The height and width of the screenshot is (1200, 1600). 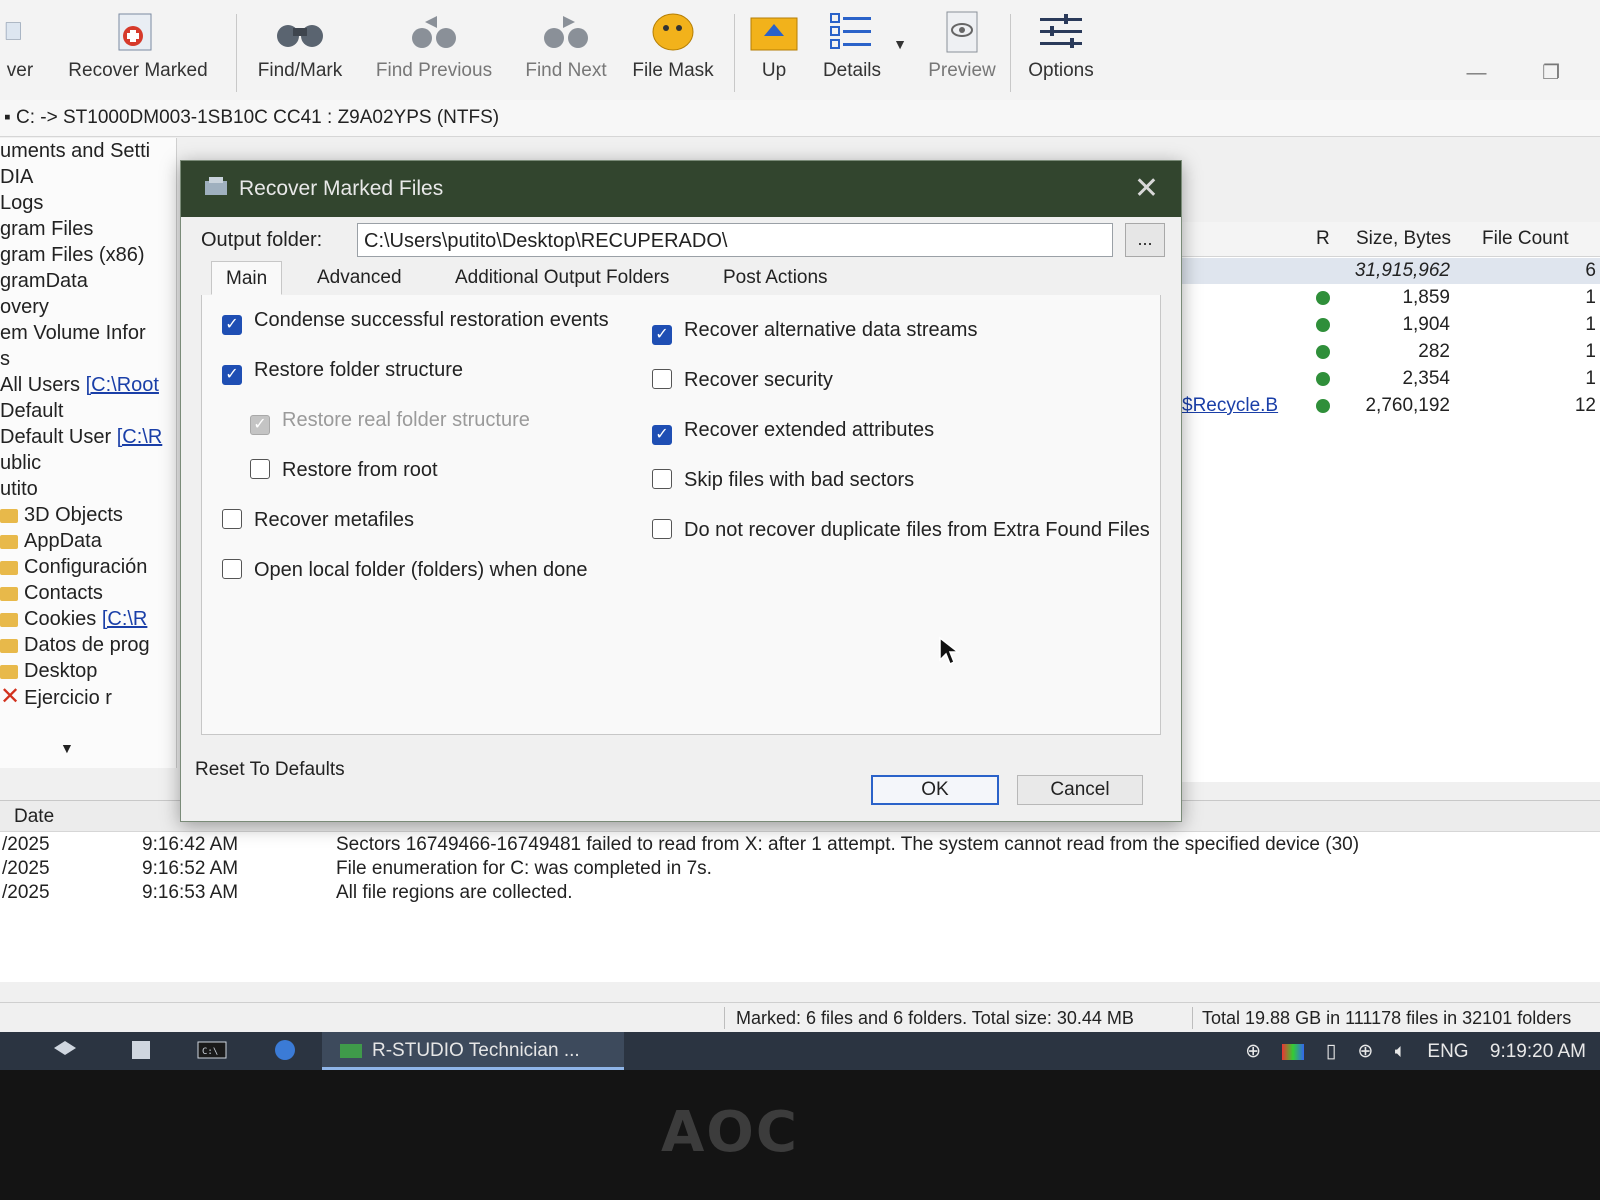 What do you see at coordinates (88, 255) in the screenshot?
I see `tree-item: gram Files (x86)` at bounding box center [88, 255].